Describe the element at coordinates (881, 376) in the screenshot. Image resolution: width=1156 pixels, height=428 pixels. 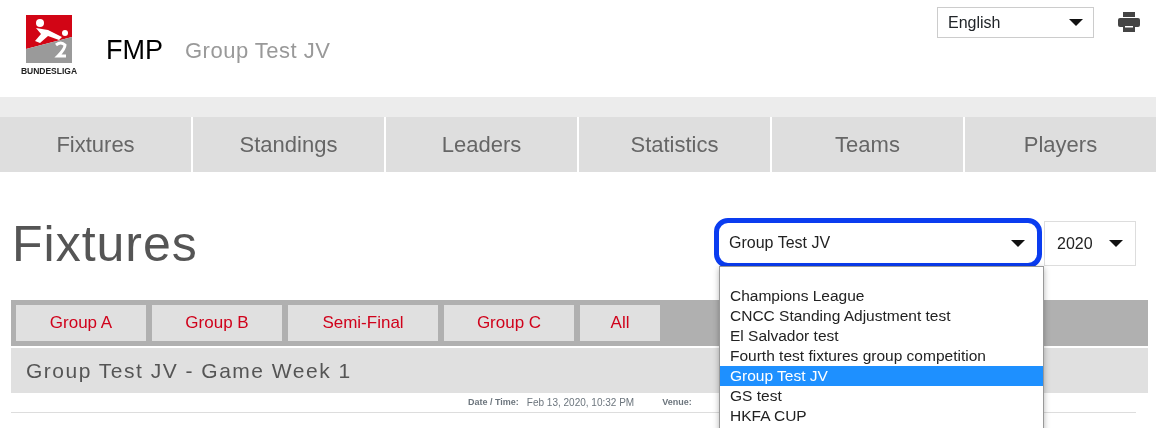
I see `dropdown-option: Group Test JV` at that location.